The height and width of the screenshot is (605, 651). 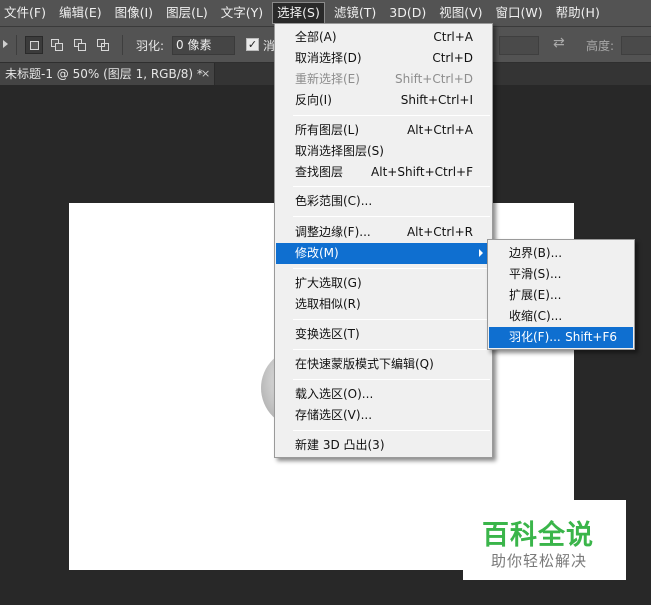 I want to click on document-tab-title: 未标题-1 @ 50% (图层 1, RGB/8) *, so click(x=104, y=74).